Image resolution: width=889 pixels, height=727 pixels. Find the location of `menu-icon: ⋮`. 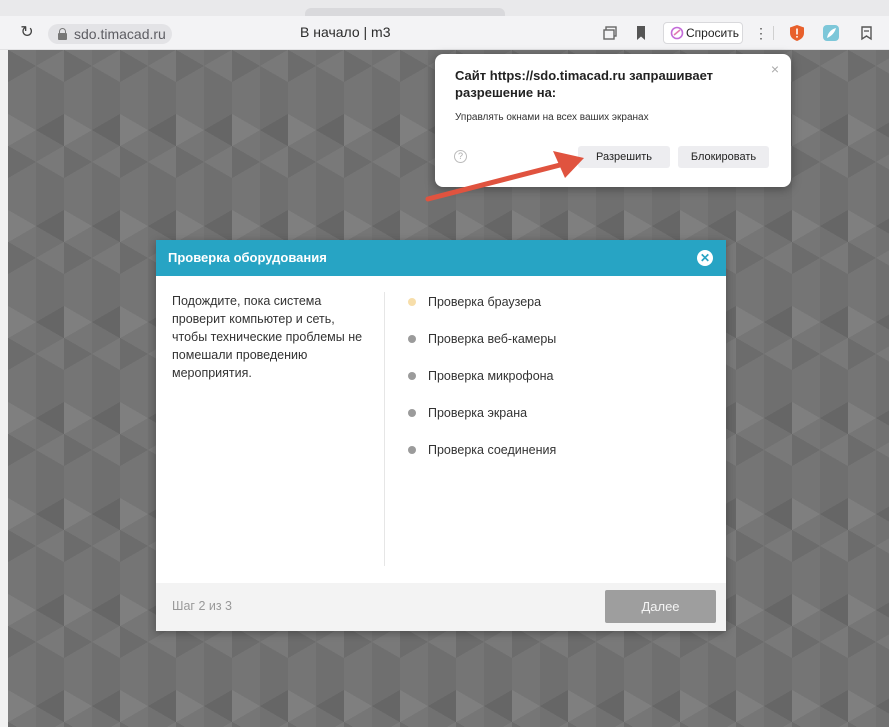

menu-icon: ⋮ is located at coordinates (761, 33).